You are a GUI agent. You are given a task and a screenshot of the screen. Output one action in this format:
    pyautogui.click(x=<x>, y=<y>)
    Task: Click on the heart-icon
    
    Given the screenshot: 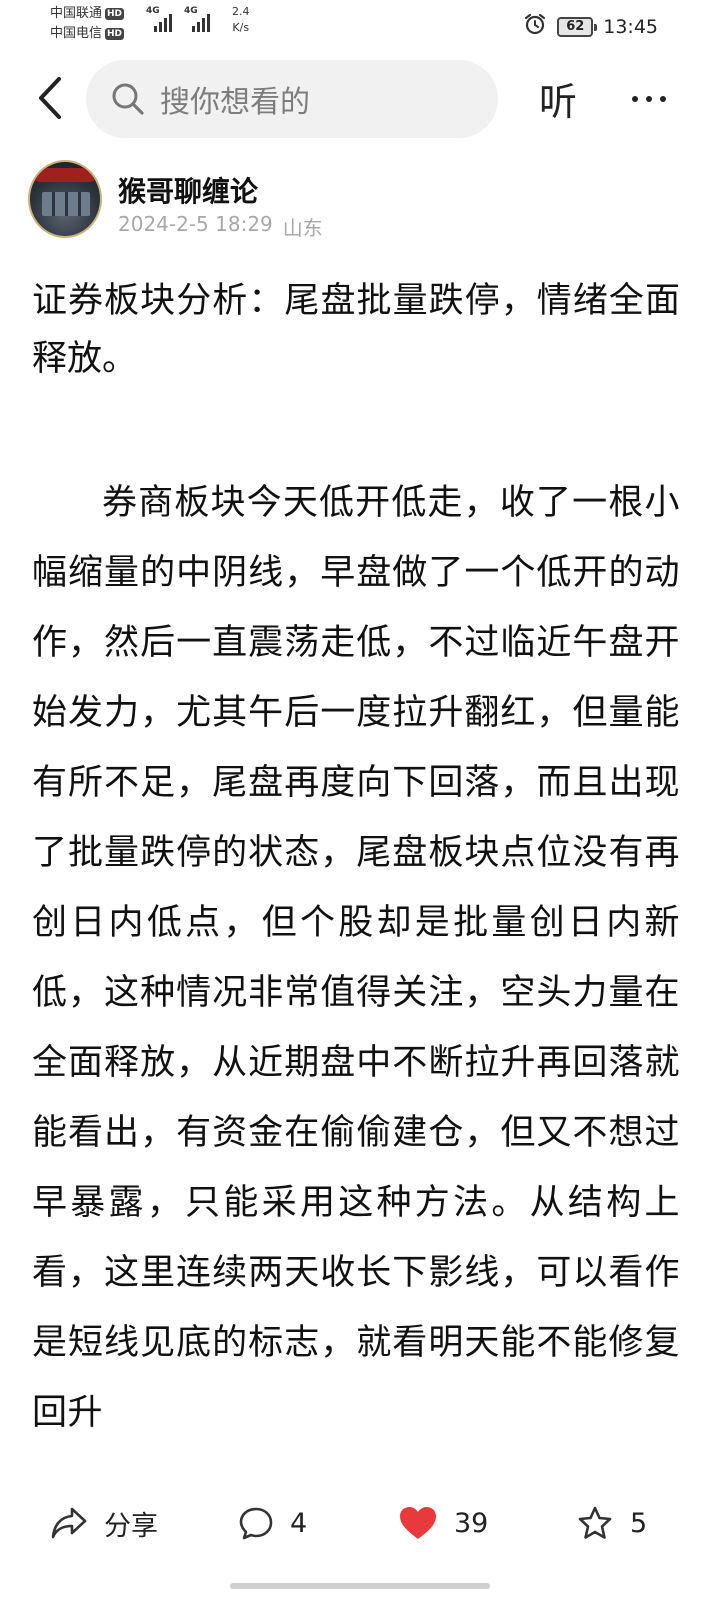 What is the action you would take?
    pyautogui.click(x=418, y=1523)
    